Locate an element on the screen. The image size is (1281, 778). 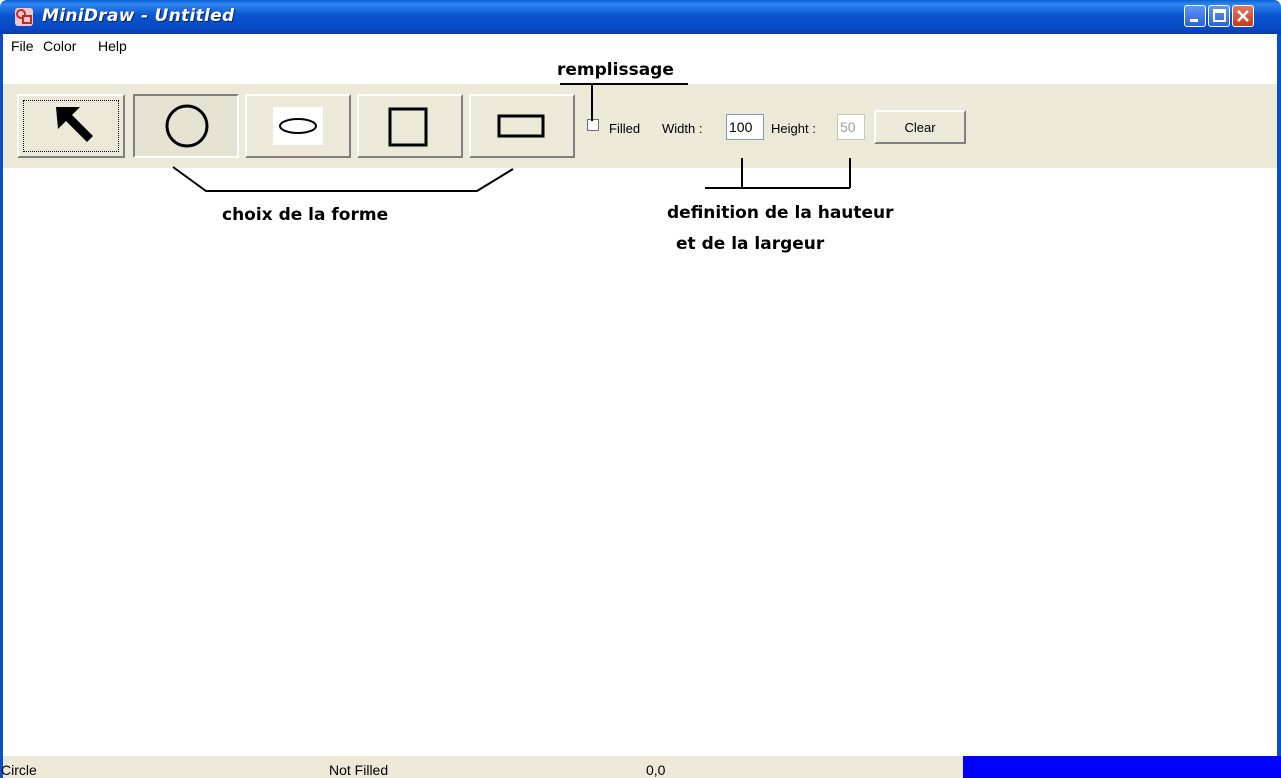
fill-annotation: remplissage is located at coordinates (615, 70).